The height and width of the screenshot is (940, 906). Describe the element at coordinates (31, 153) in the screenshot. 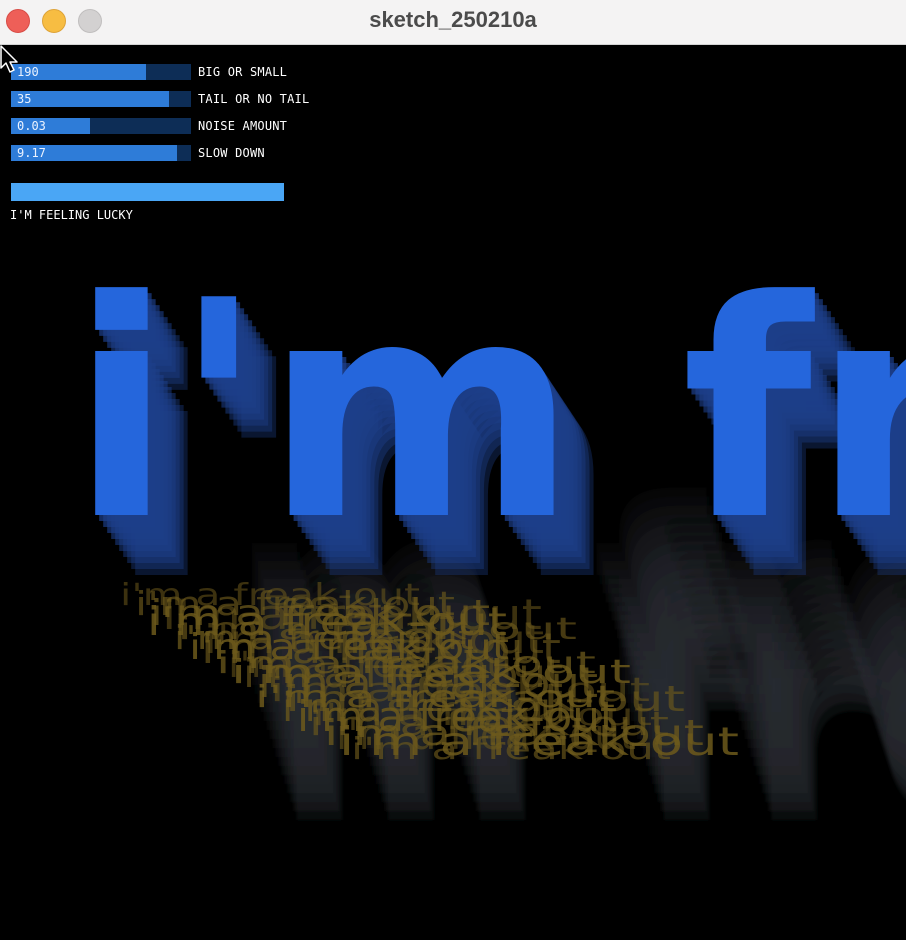

I see `slider-value: 9.17` at that location.